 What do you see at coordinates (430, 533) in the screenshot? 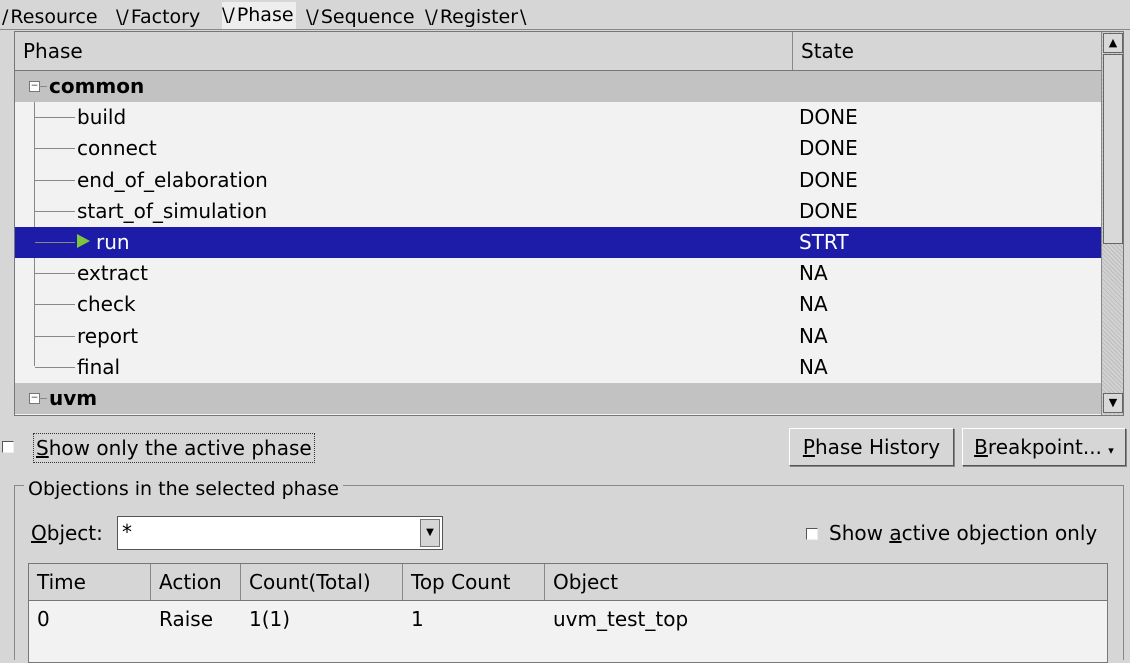
I see `combo-arrow-icon: ▼` at bounding box center [430, 533].